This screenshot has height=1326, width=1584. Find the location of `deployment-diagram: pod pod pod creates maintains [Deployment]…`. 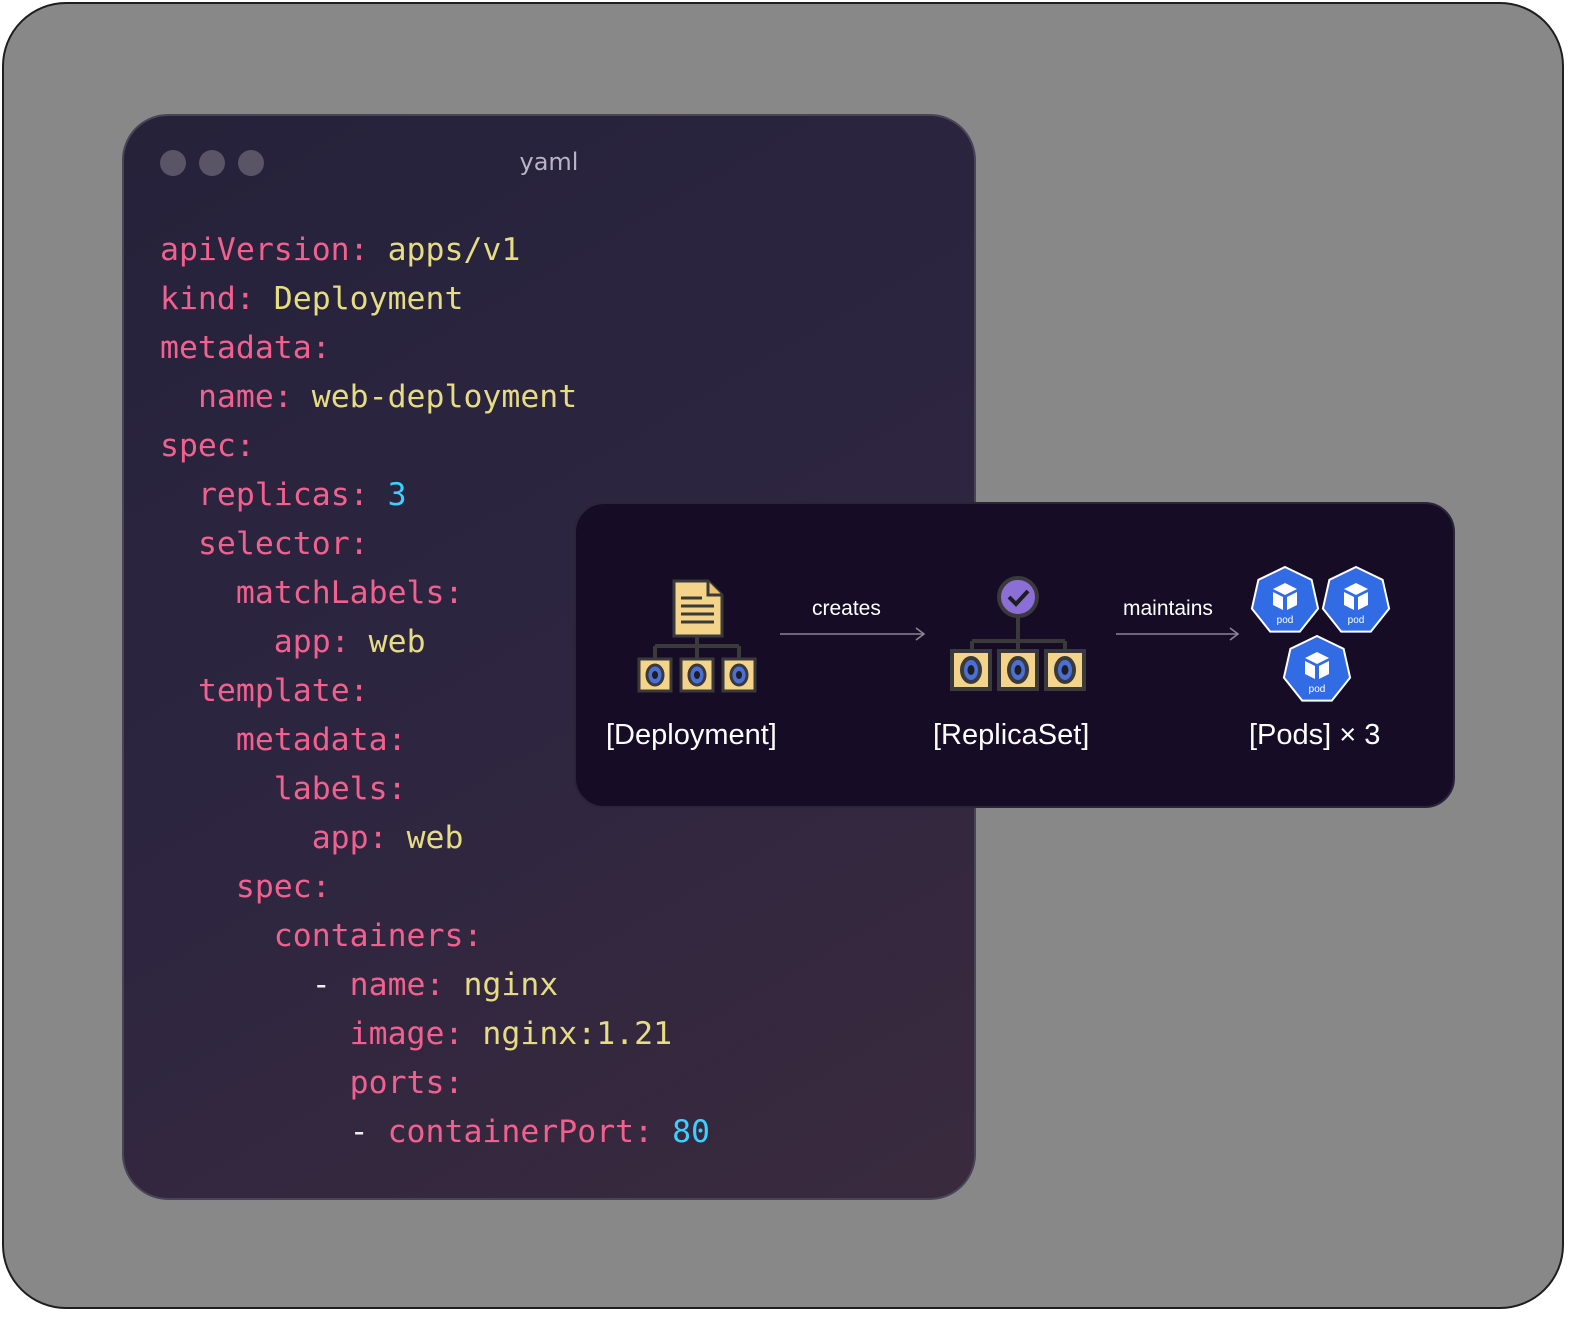

deployment-diagram: pod pod pod creates maintains [Deployment]… is located at coordinates (1014, 655).